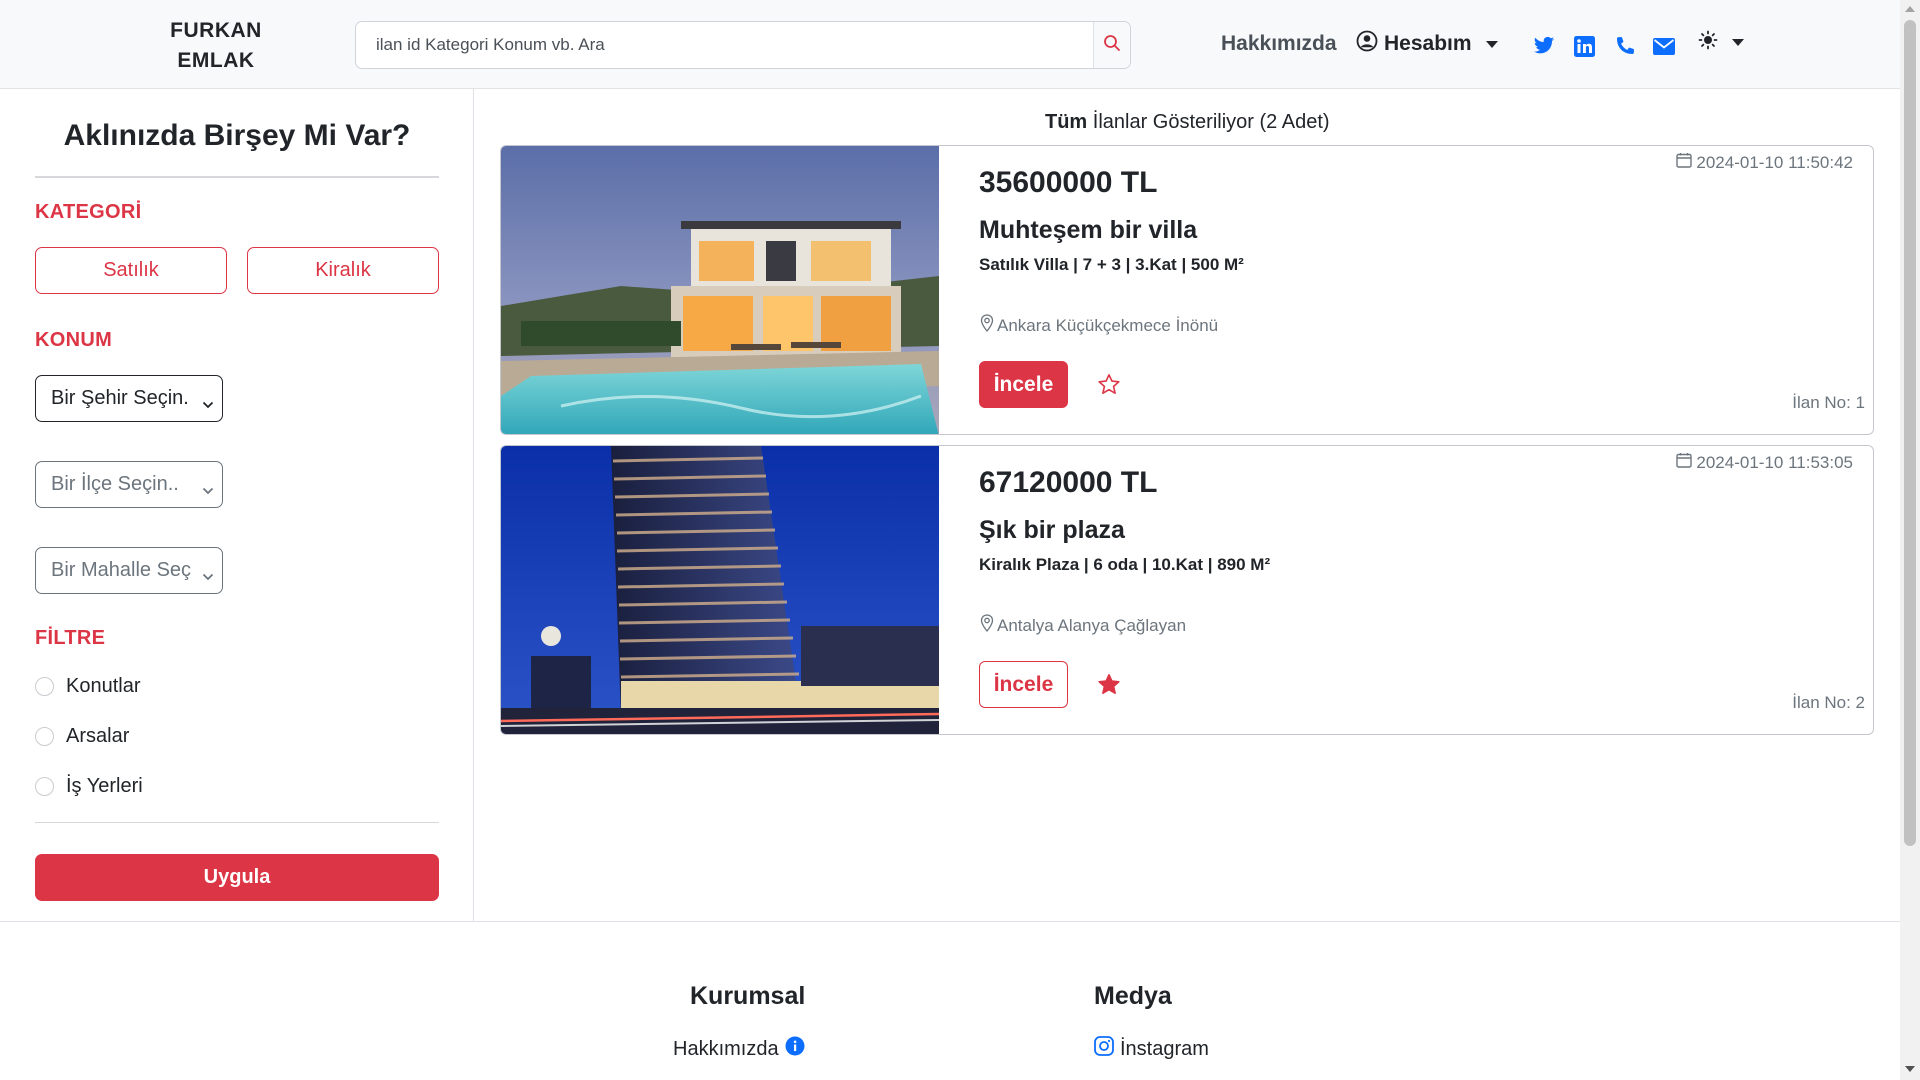 This screenshot has width=1920, height=1080. I want to click on account-dropdown: Hesabım, so click(1427, 44).